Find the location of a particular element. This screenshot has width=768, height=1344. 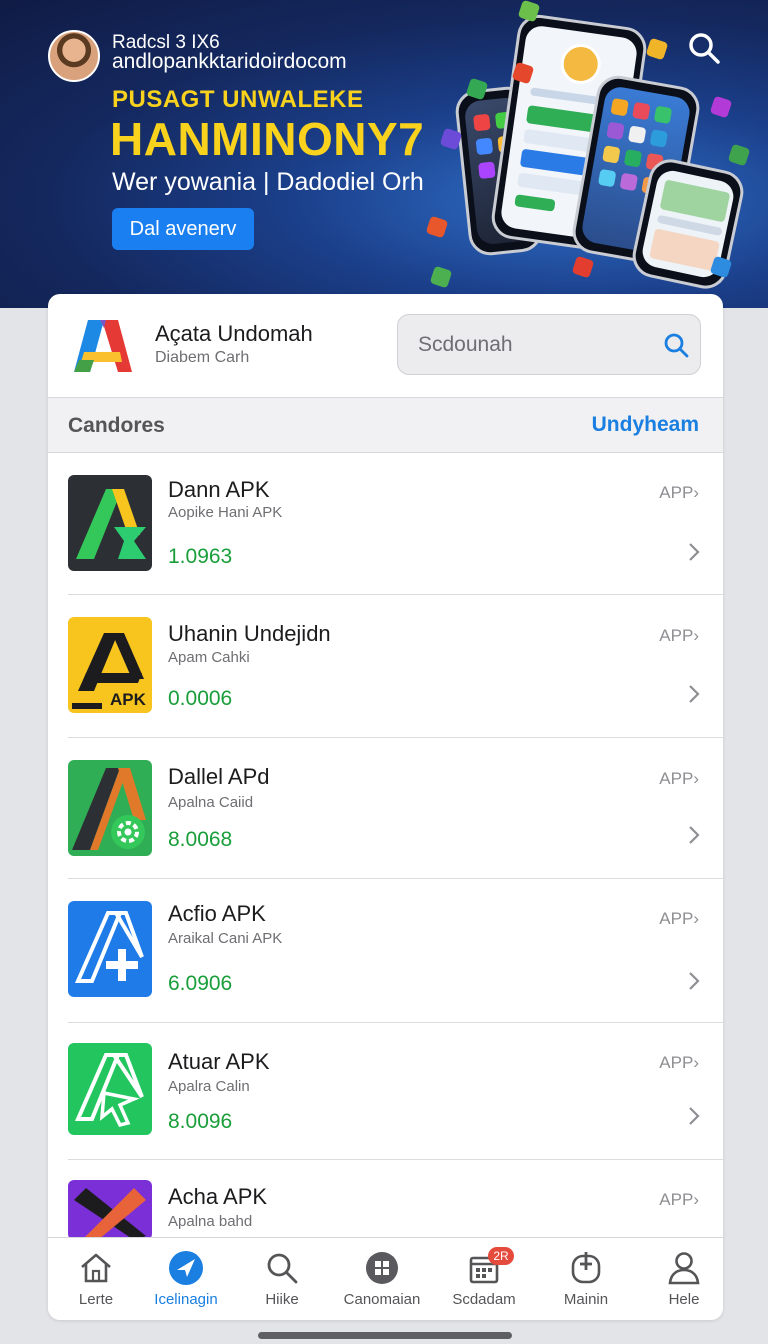

app-subtitle: Apalra Calin is located at coordinates (209, 1086).